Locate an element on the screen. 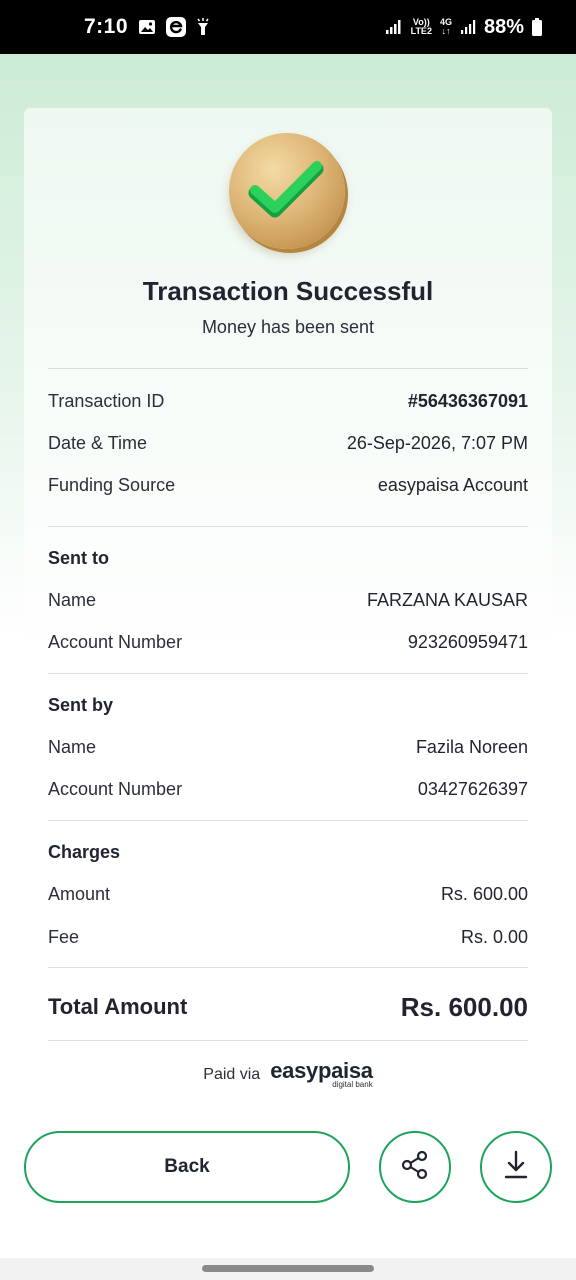 This screenshot has width=576, height=1280. paid-via-footer: Paid via easypaisa digital bank is located at coordinates (288, 1074).